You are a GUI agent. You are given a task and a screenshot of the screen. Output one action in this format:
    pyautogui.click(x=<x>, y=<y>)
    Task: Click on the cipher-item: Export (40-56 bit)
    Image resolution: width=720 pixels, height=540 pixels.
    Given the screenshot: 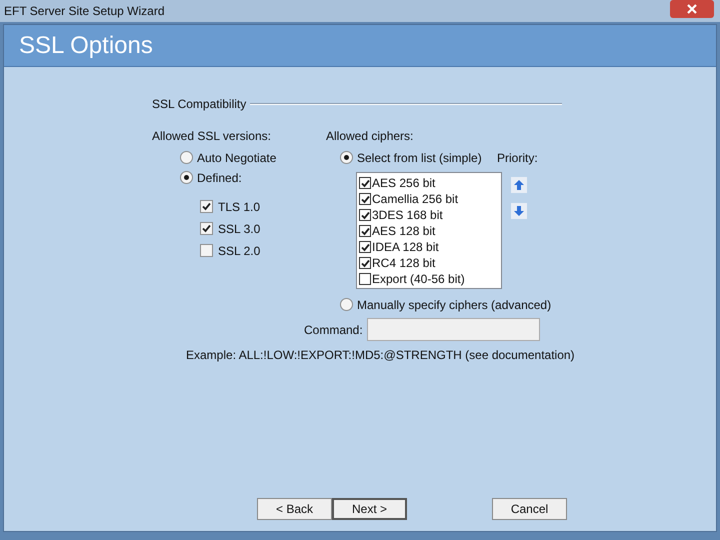 What is the action you would take?
    pyautogui.click(x=418, y=279)
    